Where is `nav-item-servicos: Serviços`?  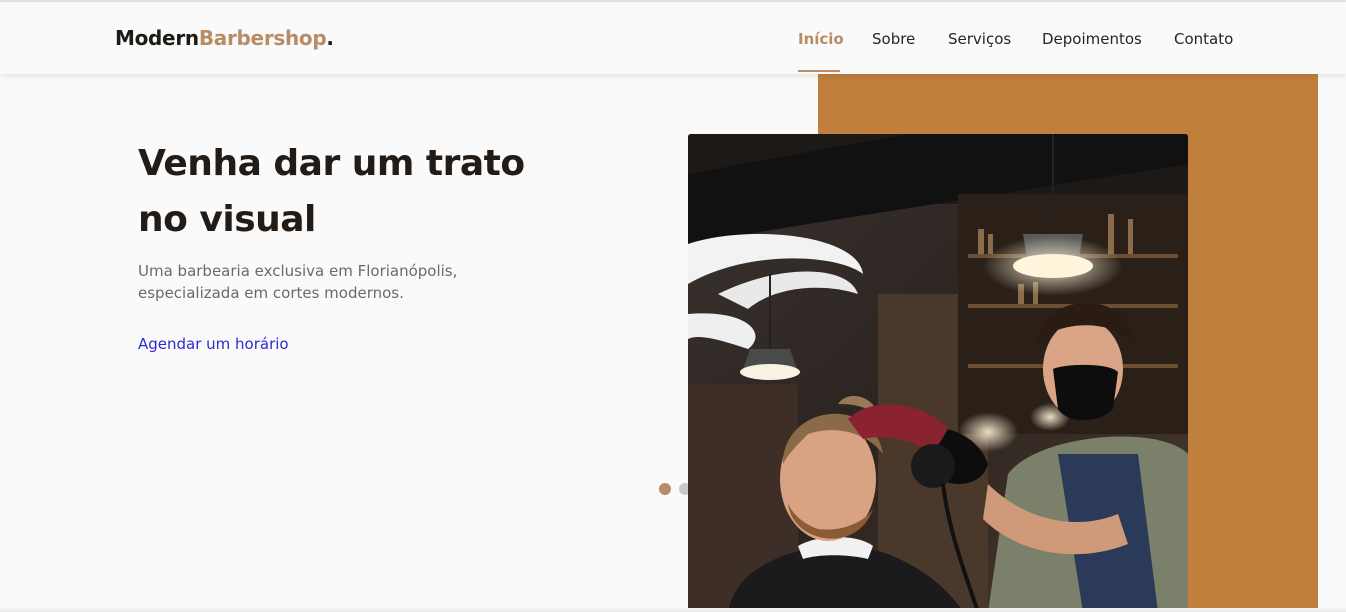
nav-item-servicos: Serviços is located at coordinates (979, 39).